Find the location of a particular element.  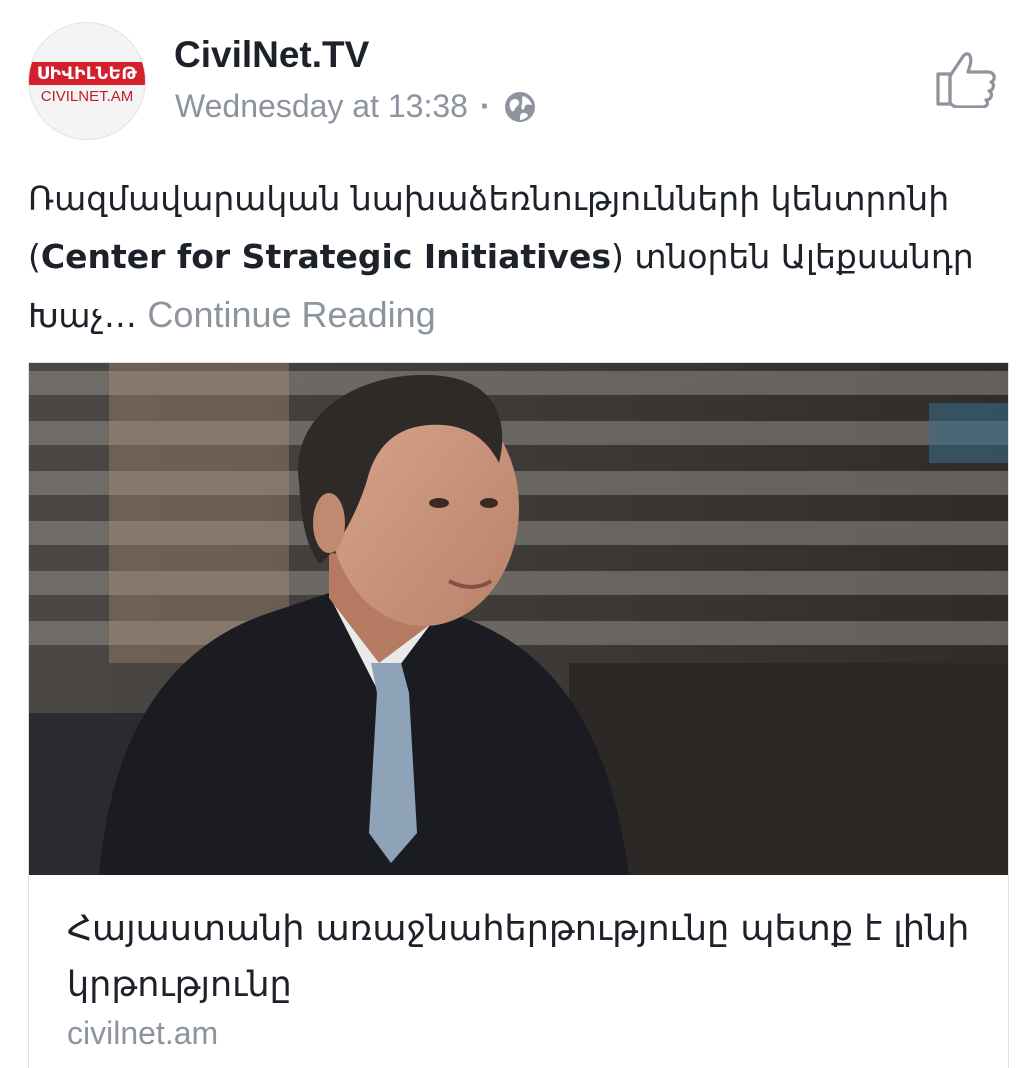

page-avatar: ՍԻՎԻԼՆԵԹ CIVILNET.AM is located at coordinates (87, 81).